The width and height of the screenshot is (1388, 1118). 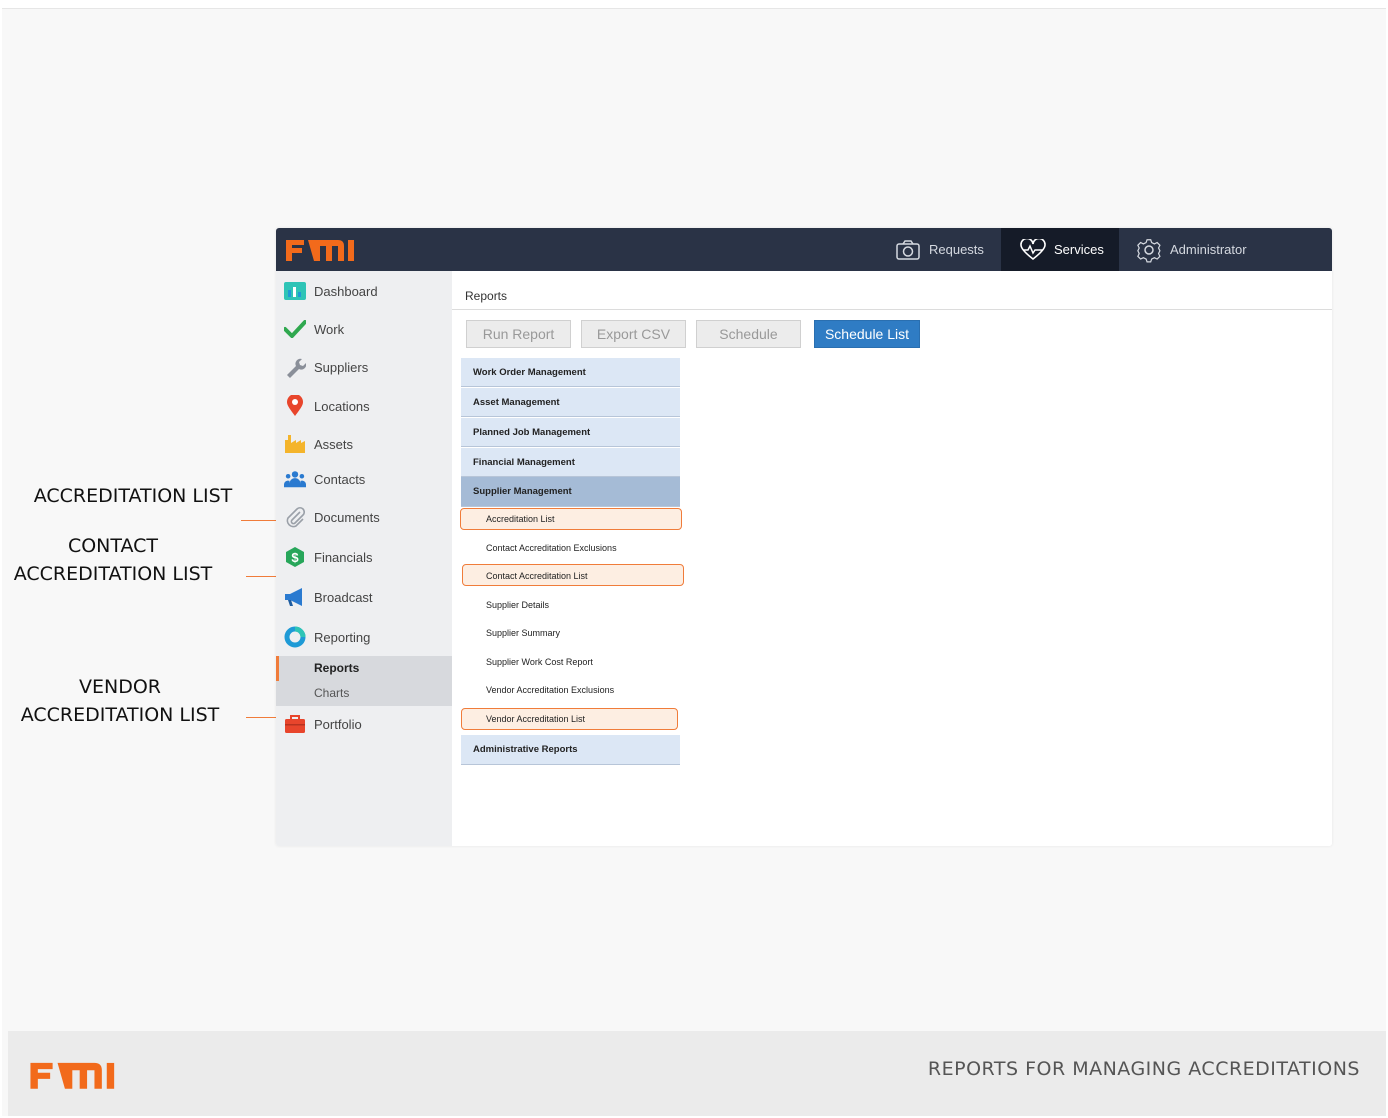 What do you see at coordinates (570, 402) in the screenshot?
I see `category-asset-management: Asset Management` at bounding box center [570, 402].